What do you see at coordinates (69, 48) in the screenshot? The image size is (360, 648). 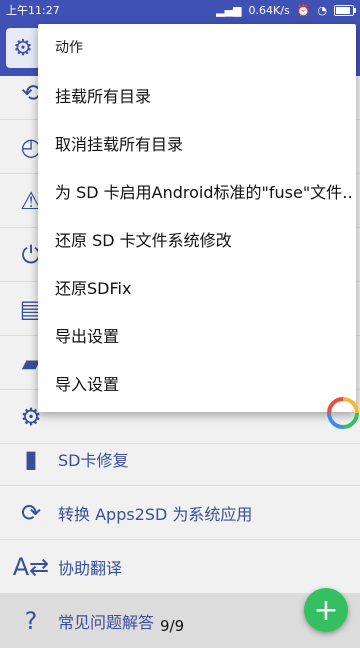 I see `menu-header: 动作` at bounding box center [69, 48].